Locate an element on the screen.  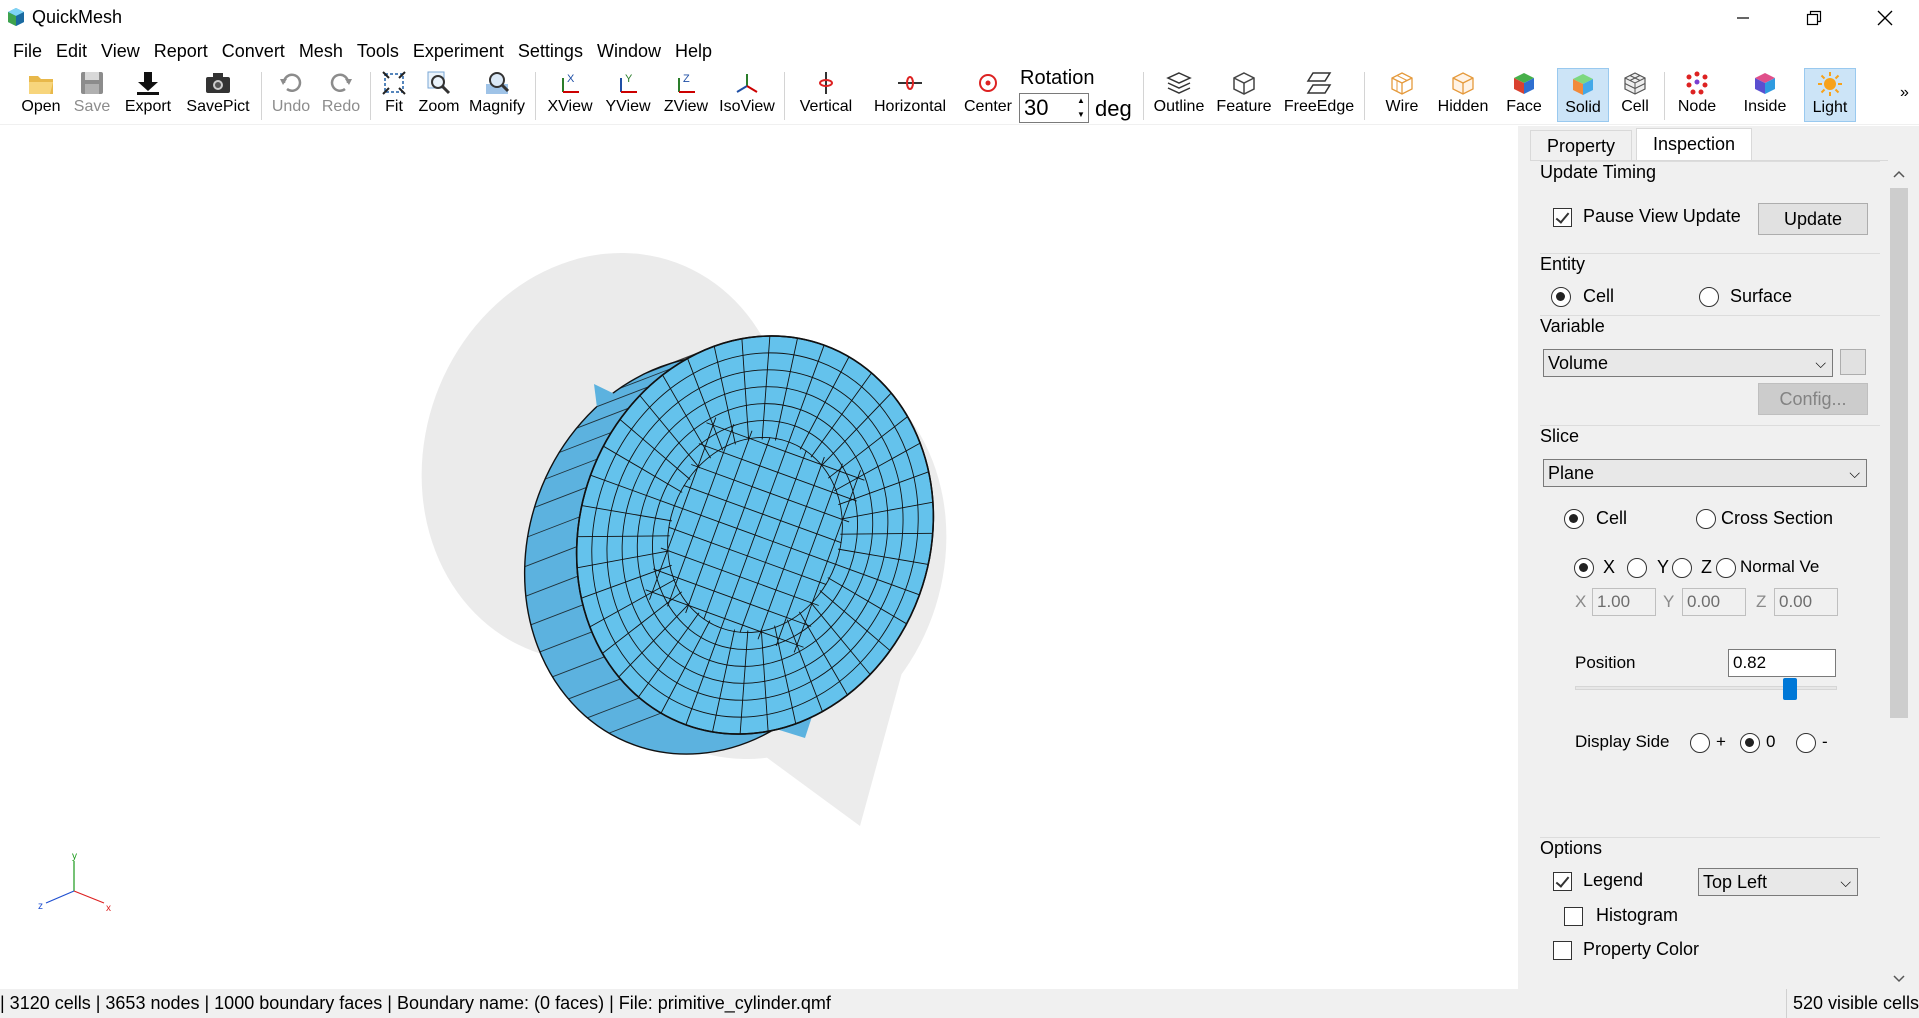
isoview-button: IsoView is located at coordinates (747, 95).